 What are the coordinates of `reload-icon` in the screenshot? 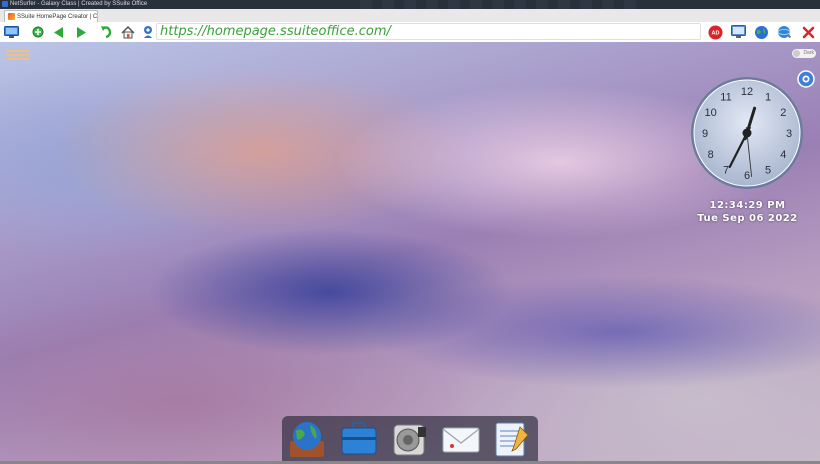 It's located at (105, 32).